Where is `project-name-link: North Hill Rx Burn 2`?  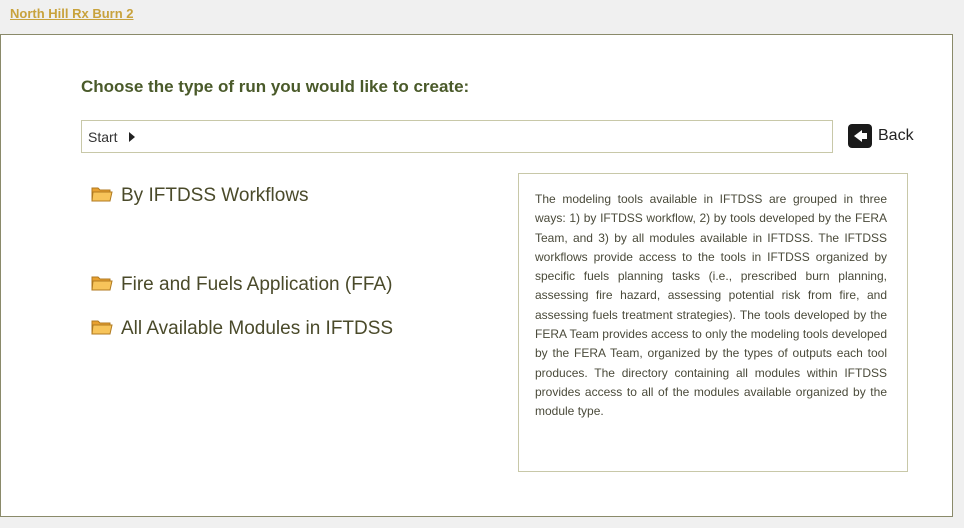
project-name-link: North Hill Rx Burn 2 is located at coordinates (72, 13).